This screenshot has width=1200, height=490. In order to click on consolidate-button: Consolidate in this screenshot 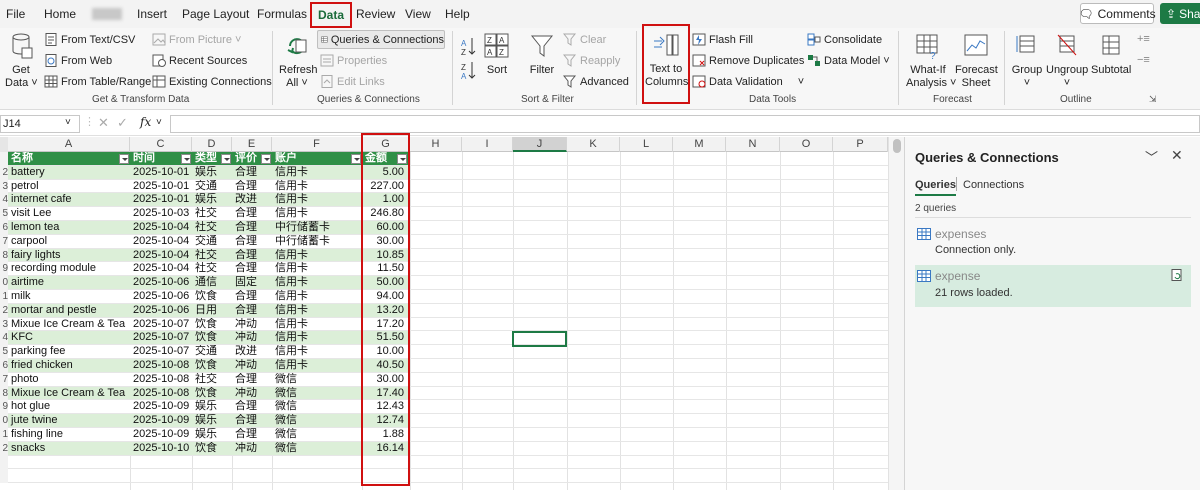, I will do `click(844, 39)`.